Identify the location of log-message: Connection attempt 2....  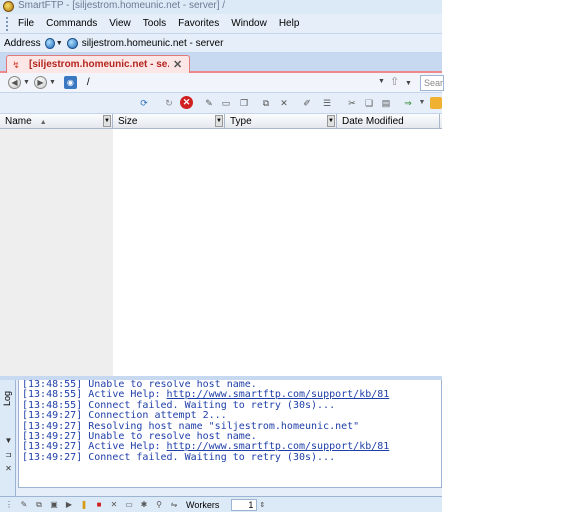
(157, 416).